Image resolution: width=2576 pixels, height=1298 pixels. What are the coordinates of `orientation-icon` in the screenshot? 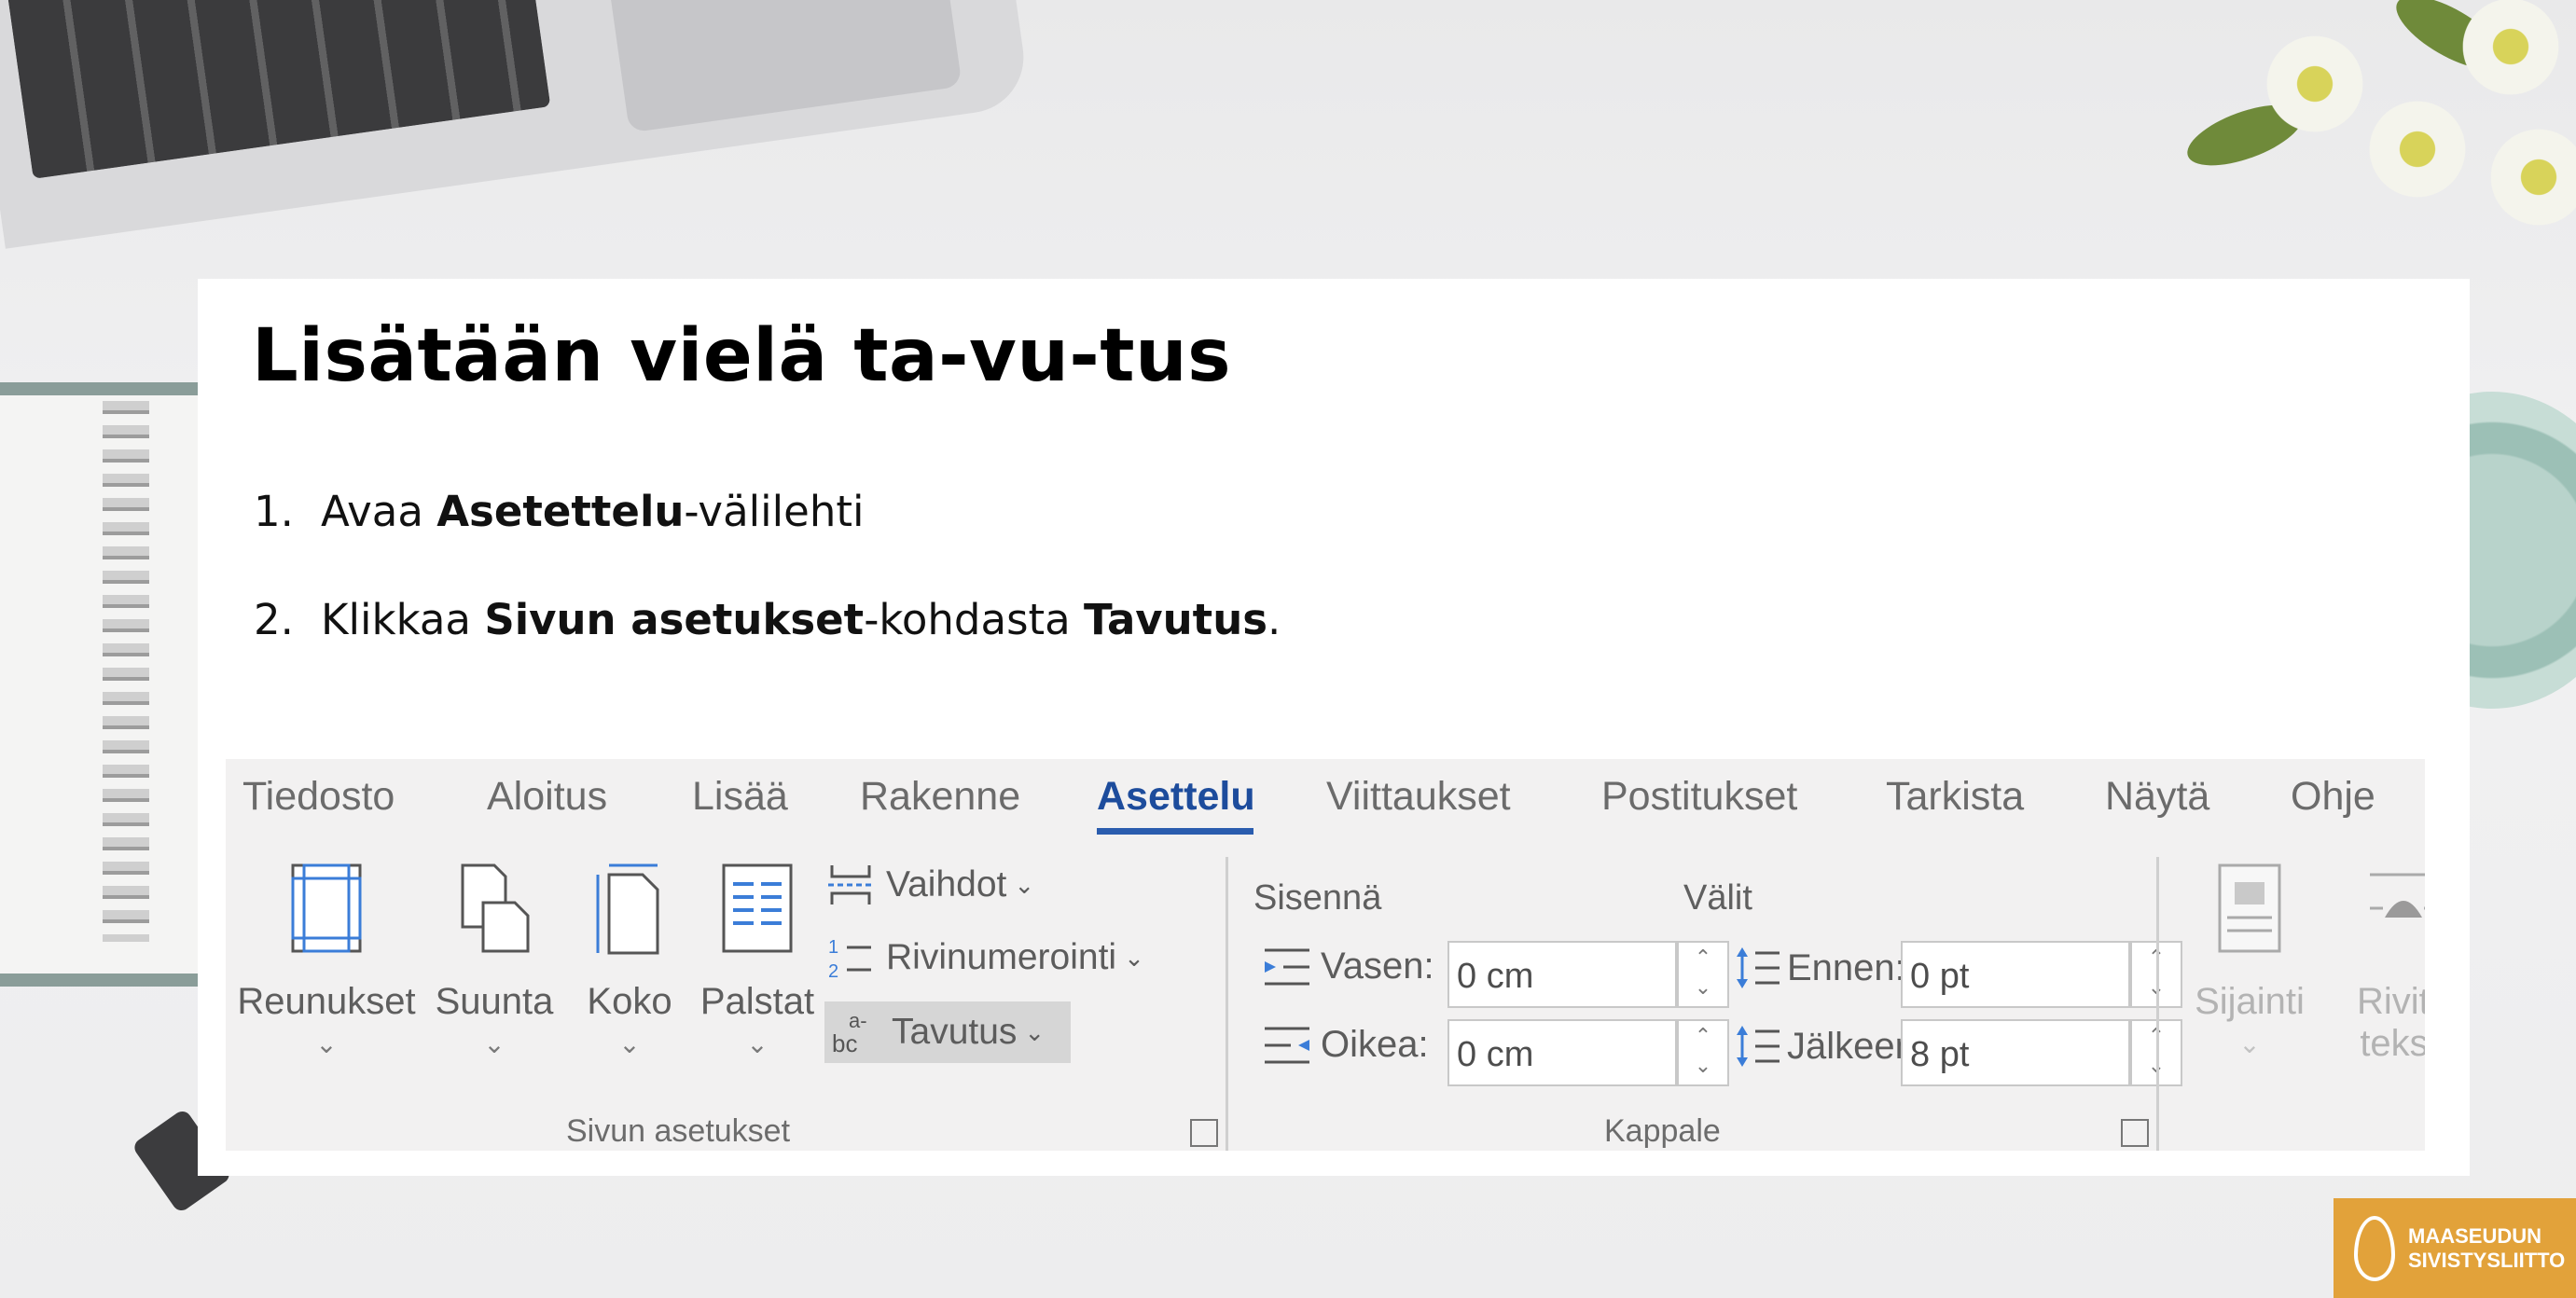 It's located at (495, 908).